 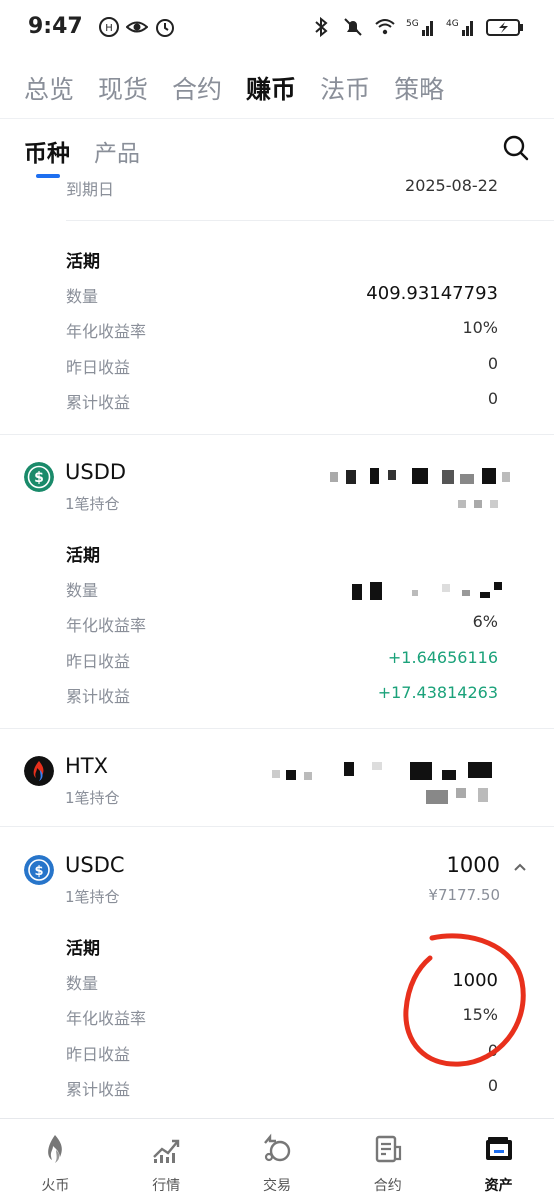 What do you see at coordinates (282, 188) in the screenshot?
I see `maturity-row: 到期日 2025-08-22` at bounding box center [282, 188].